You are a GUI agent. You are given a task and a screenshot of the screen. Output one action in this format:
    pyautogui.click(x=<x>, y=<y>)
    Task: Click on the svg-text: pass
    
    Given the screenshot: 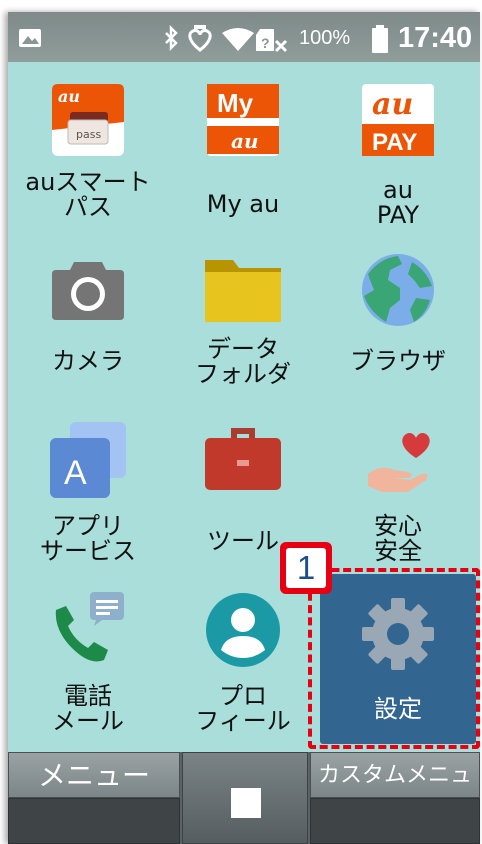 What is the action you would take?
    pyautogui.click(x=88, y=134)
    